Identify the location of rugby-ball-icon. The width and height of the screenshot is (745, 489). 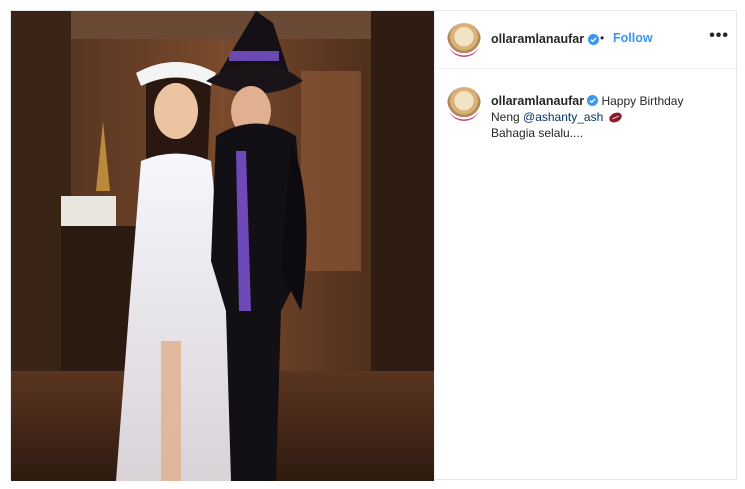
(615, 117).